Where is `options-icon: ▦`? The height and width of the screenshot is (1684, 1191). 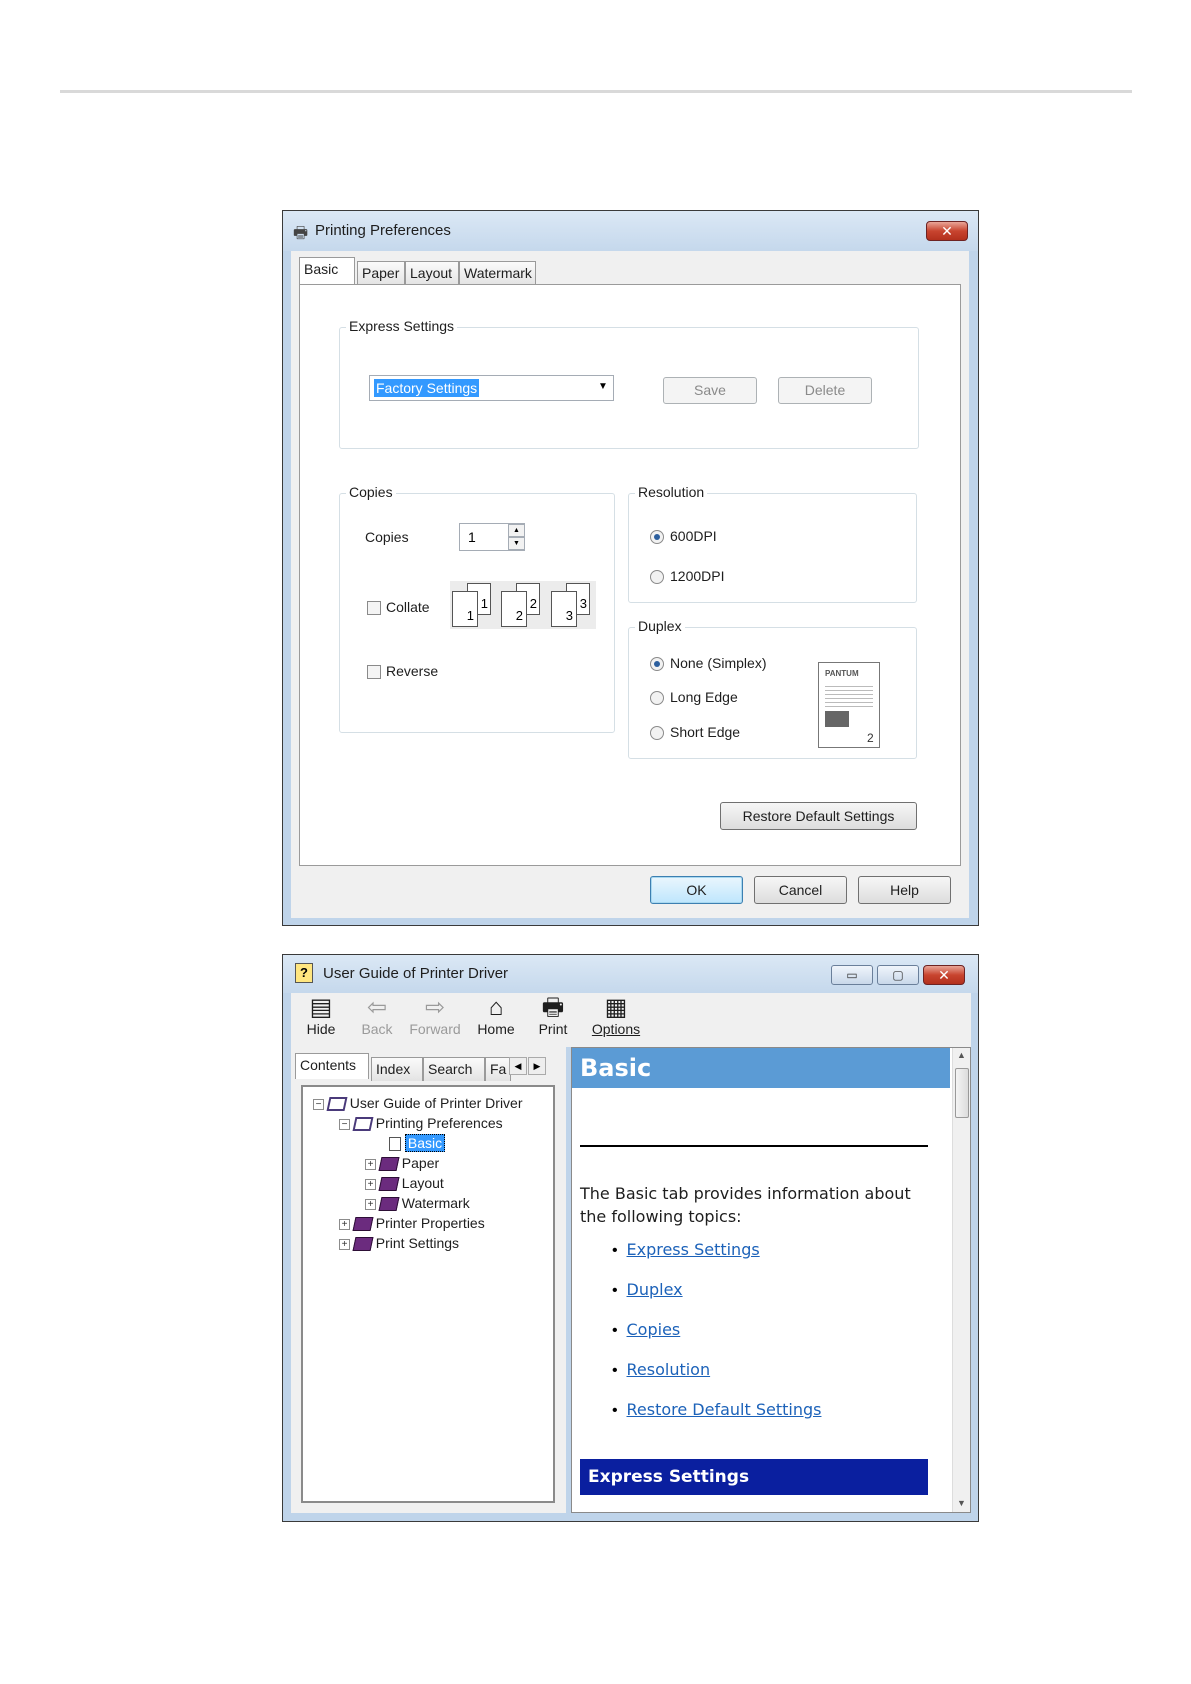
options-icon: ▦ is located at coordinates (616, 1007).